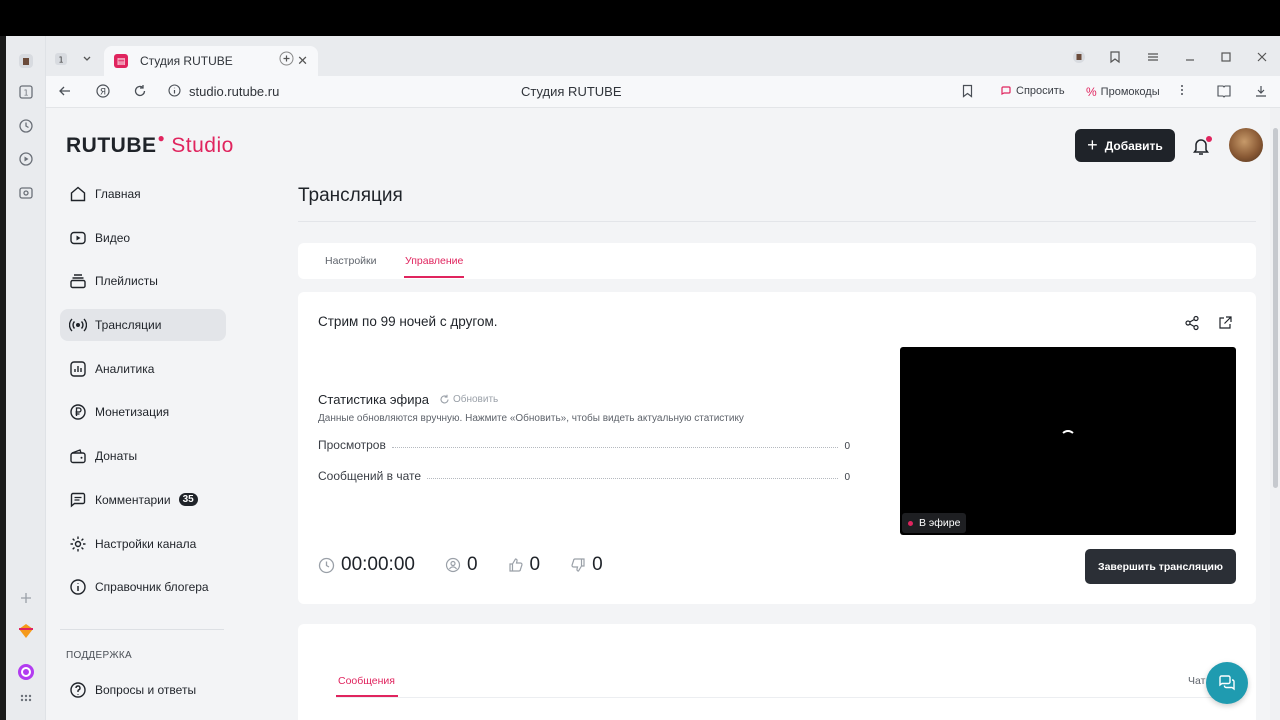 Image resolution: width=1280 pixels, height=720 pixels. What do you see at coordinates (1182, 91) in the screenshot?
I see `more-vertical-icon` at bounding box center [1182, 91].